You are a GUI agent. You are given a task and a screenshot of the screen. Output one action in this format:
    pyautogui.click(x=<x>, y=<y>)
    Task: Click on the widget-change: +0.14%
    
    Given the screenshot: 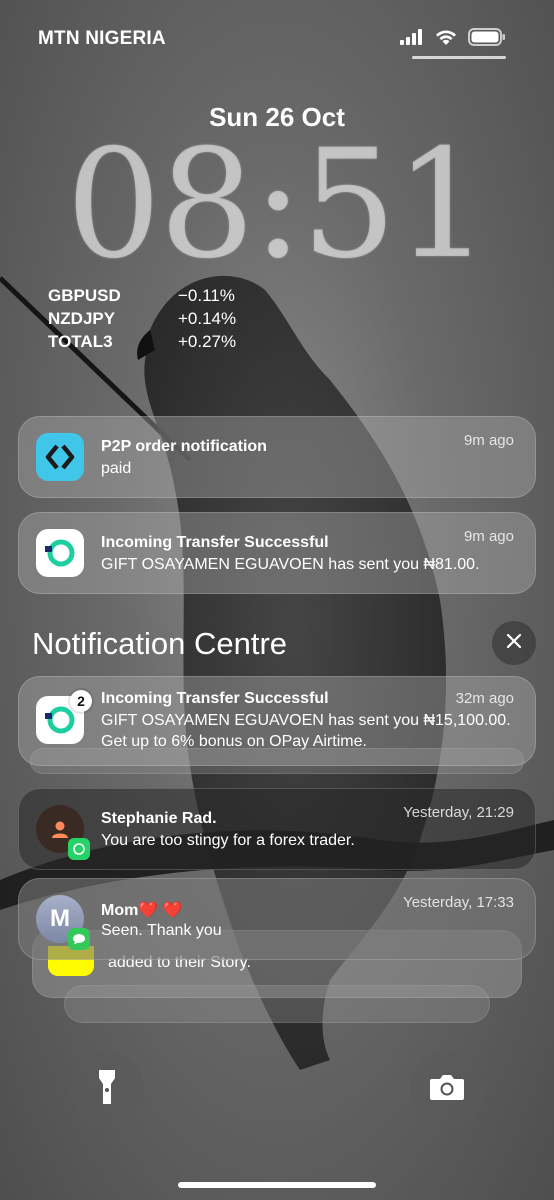 What is the action you would take?
    pyautogui.click(x=207, y=318)
    